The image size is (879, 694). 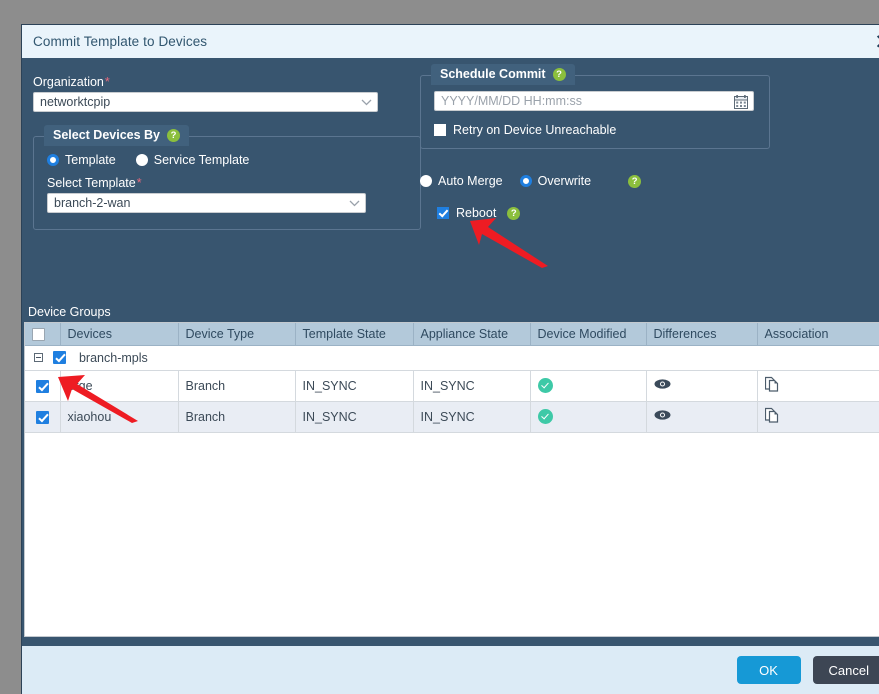 What do you see at coordinates (227, 183) in the screenshot?
I see `select-template-label: Select Template*` at bounding box center [227, 183].